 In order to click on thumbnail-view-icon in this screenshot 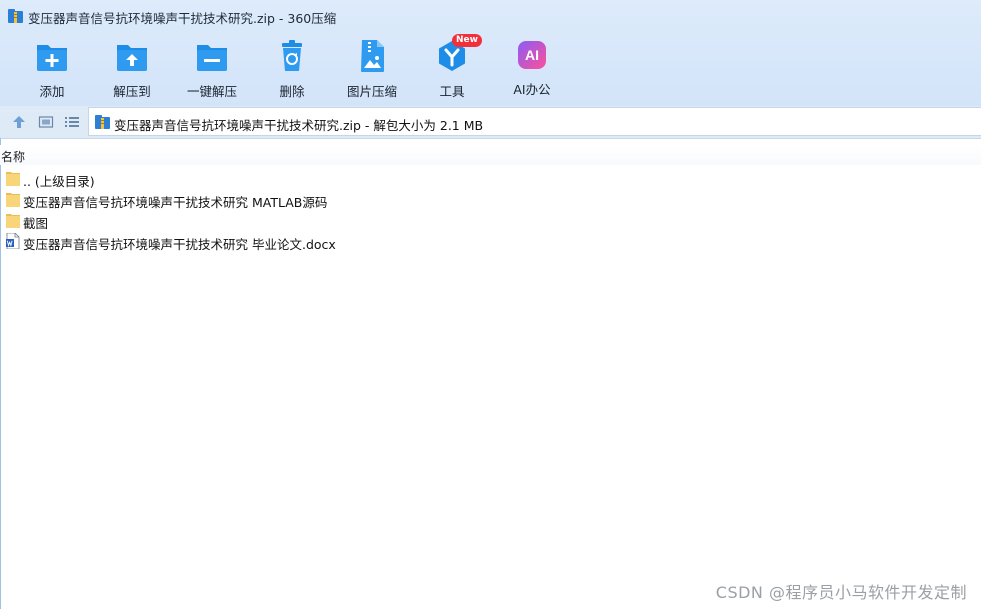, I will do `click(46, 122)`.